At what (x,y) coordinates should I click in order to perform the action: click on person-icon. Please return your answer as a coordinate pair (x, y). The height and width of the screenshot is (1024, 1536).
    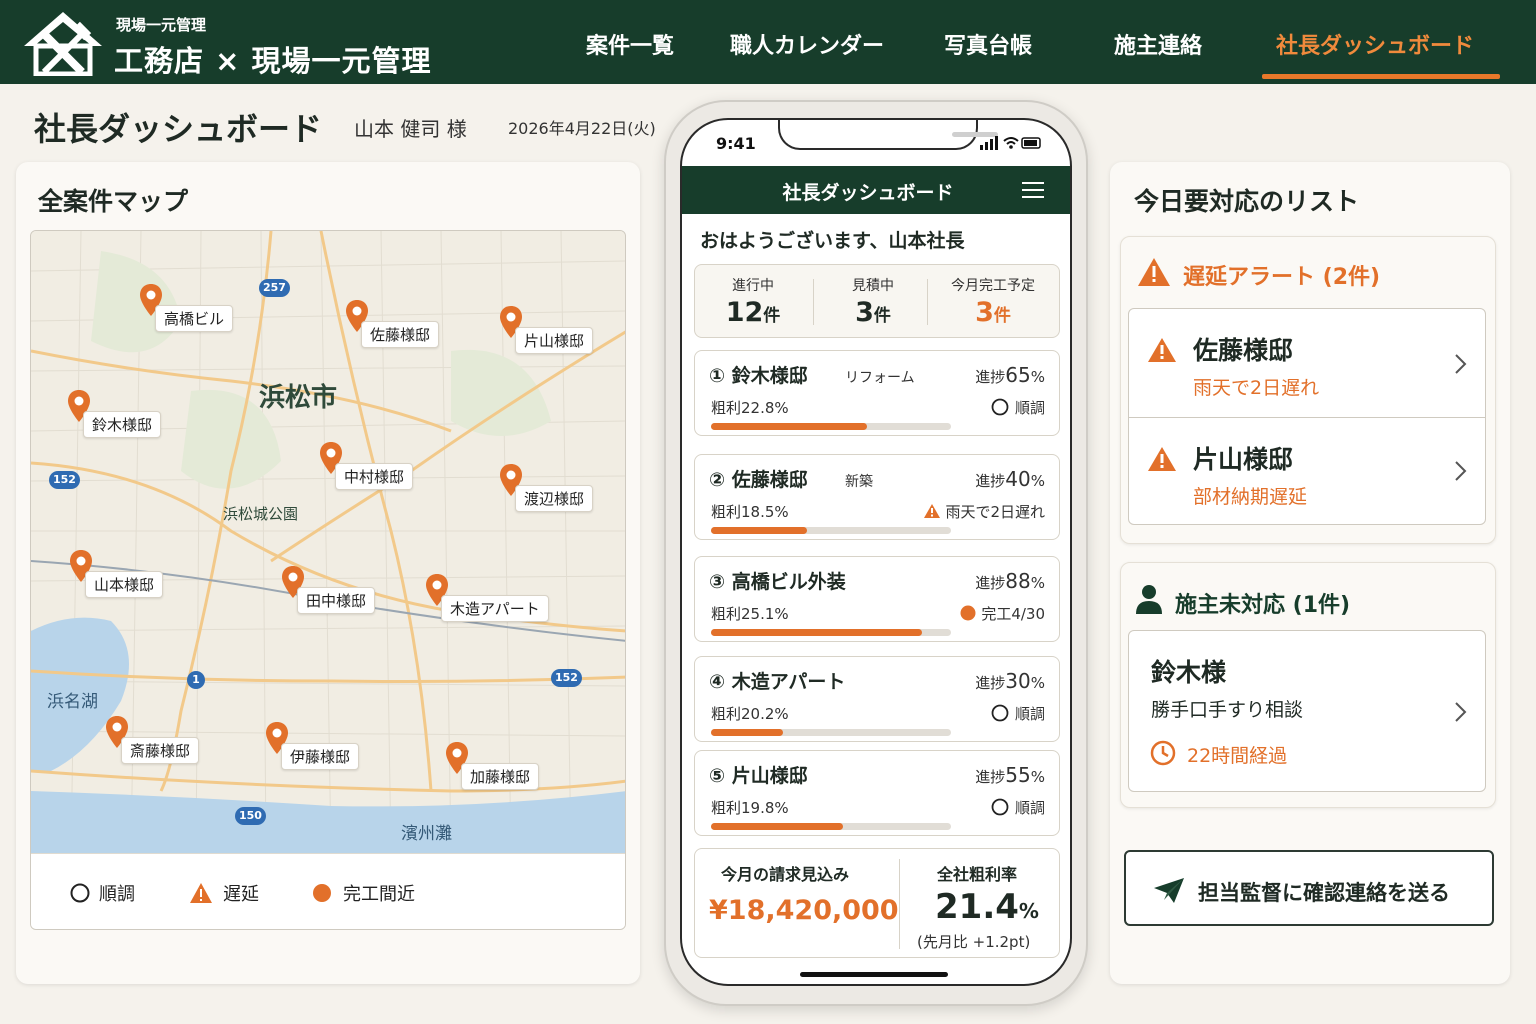
    Looking at the image, I should click on (1149, 599).